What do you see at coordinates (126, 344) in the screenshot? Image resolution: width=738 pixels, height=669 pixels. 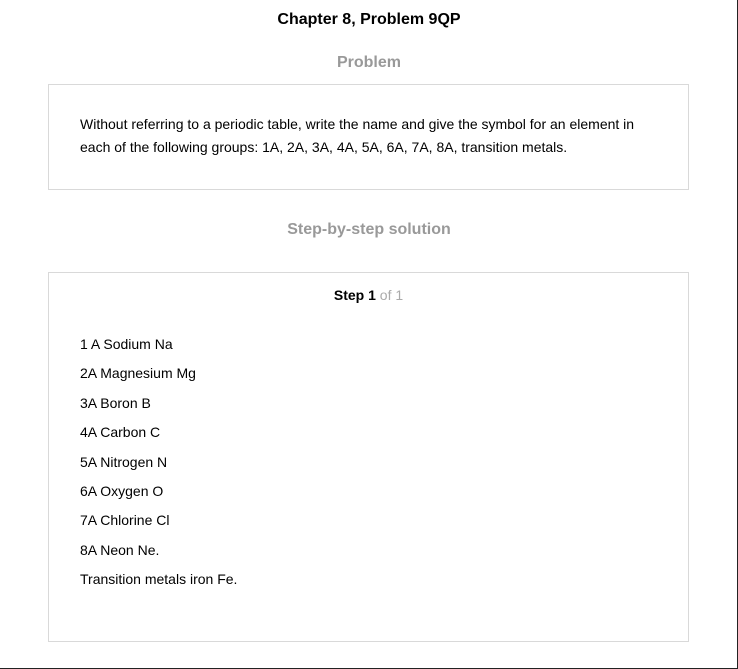 I see `answer-line: 1 A Sodium Na` at bounding box center [126, 344].